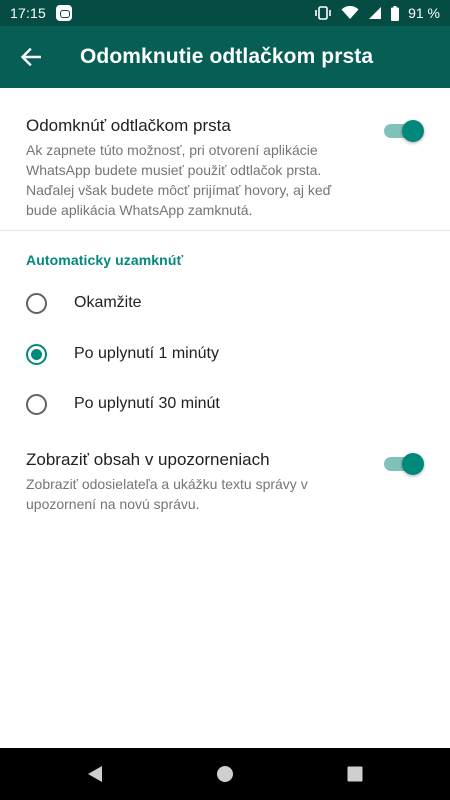 The image size is (450, 800). What do you see at coordinates (323, 13) in the screenshot?
I see `vibrate-icon` at bounding box center [323, 13].